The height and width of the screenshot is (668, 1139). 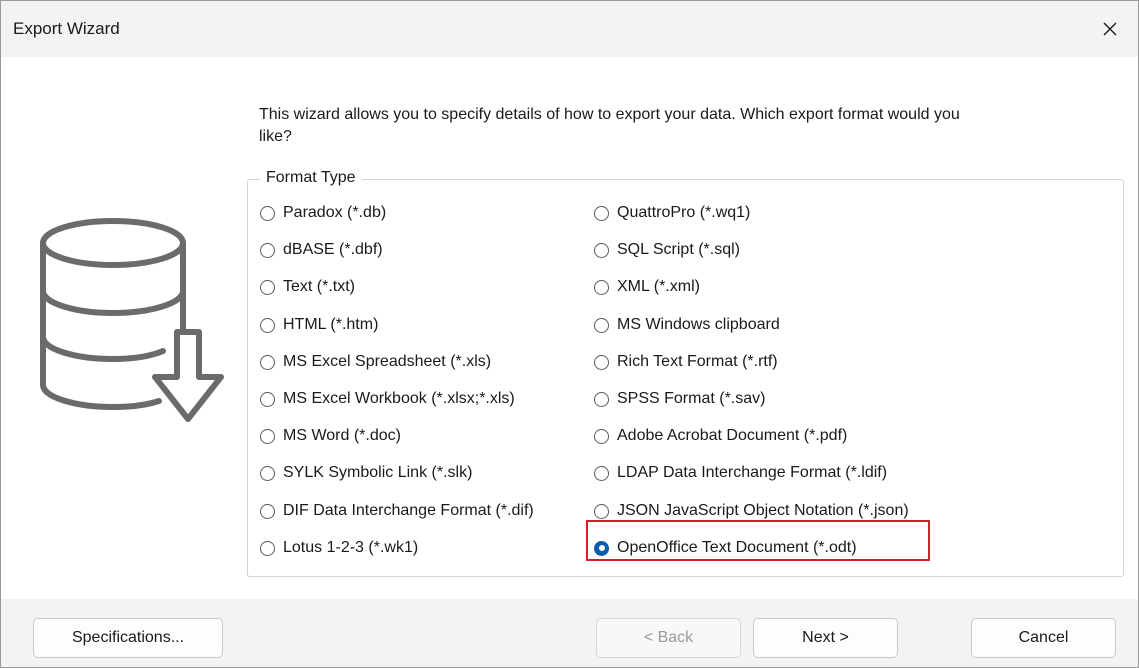 I want to click on format-option-label: MS Excel Workbook (*.xlsx;*.xls), so click(x=399, y=398).